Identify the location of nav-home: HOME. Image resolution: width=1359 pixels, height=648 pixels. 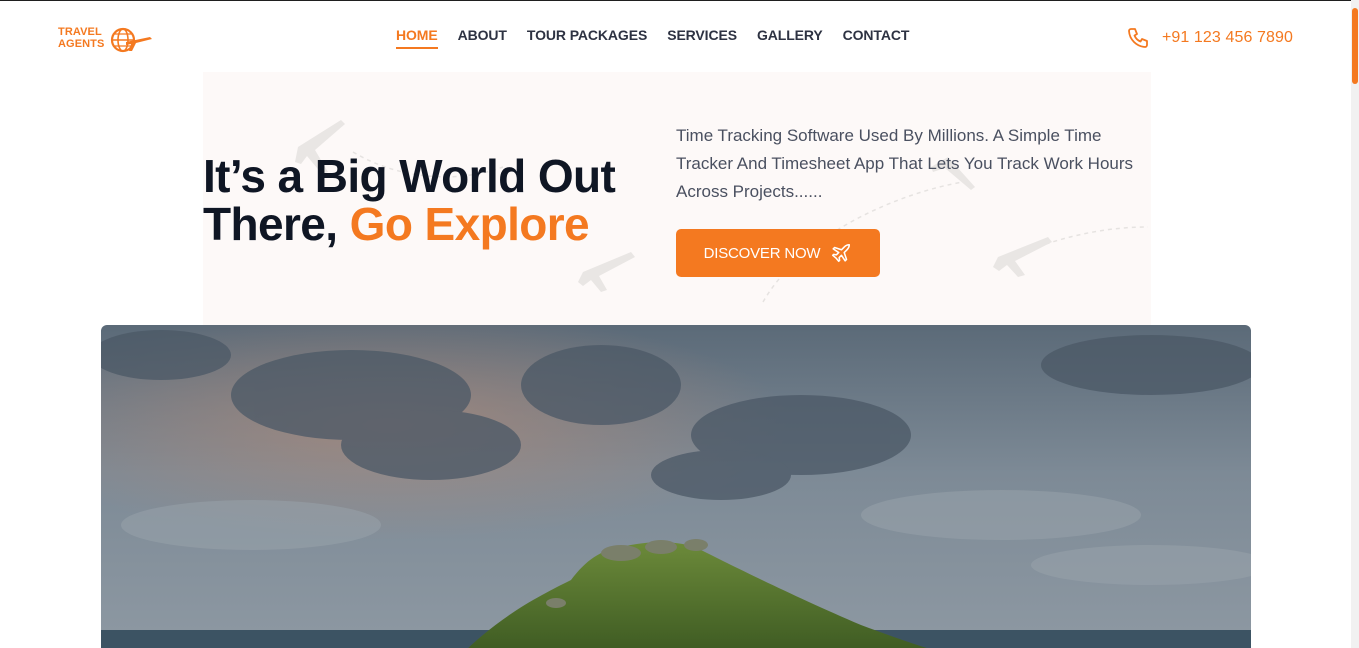
(417, 38).